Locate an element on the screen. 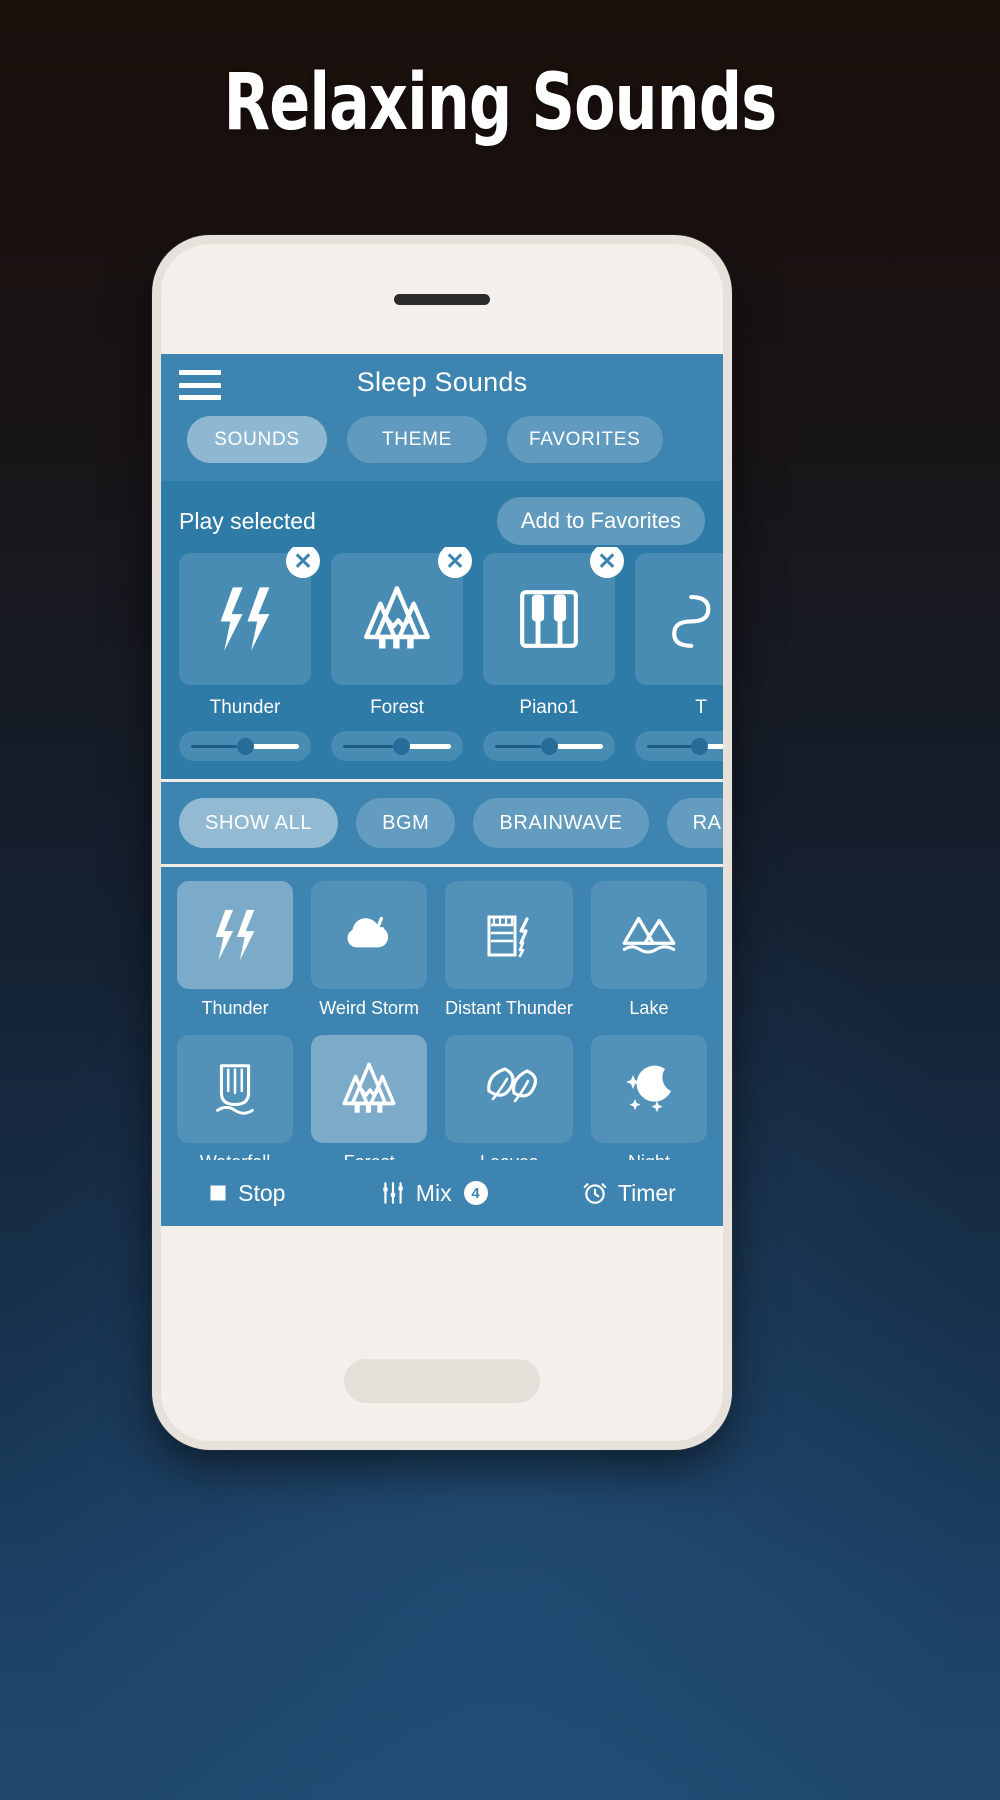  sound-label: Lake is located at coordinates (649, 1008).